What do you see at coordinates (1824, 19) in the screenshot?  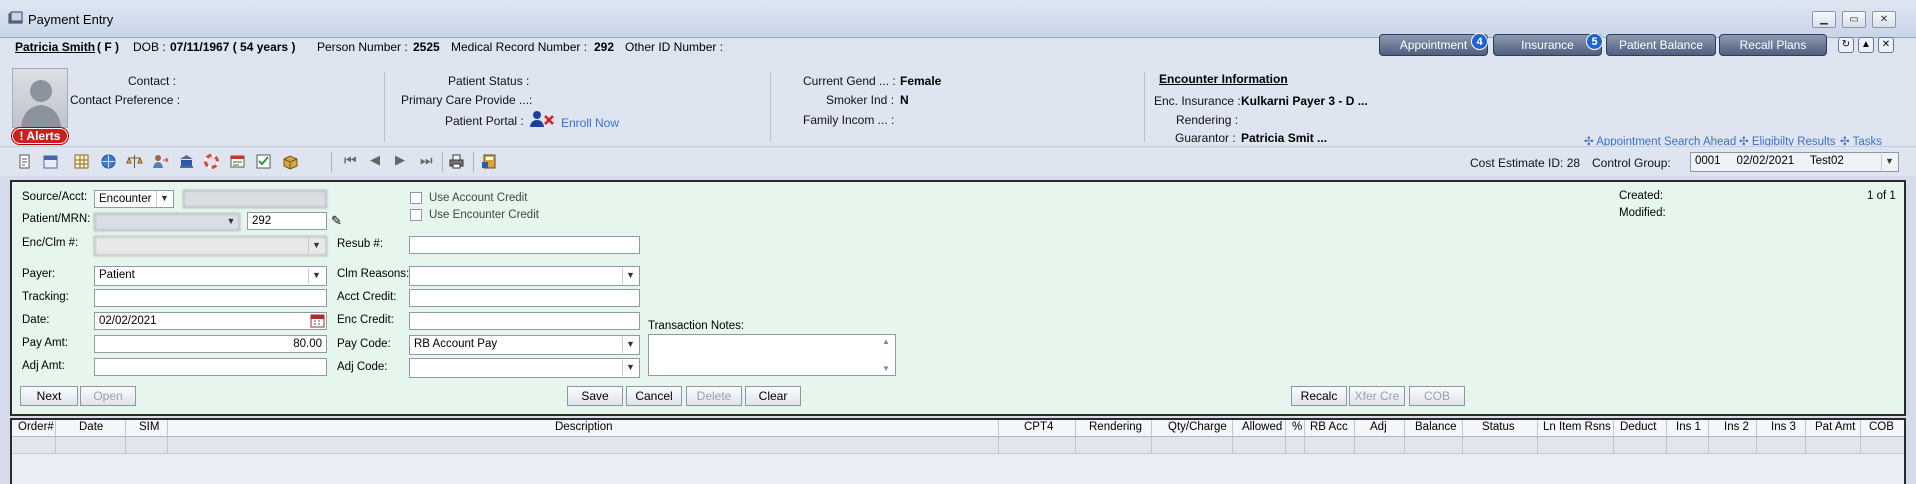 I see `minimize-icon: ▁` at bounding box center [1824, 19].